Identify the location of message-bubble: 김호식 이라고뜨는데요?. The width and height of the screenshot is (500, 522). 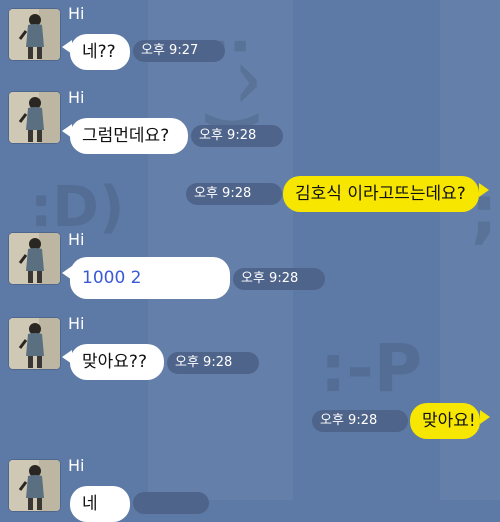
(381, 194).